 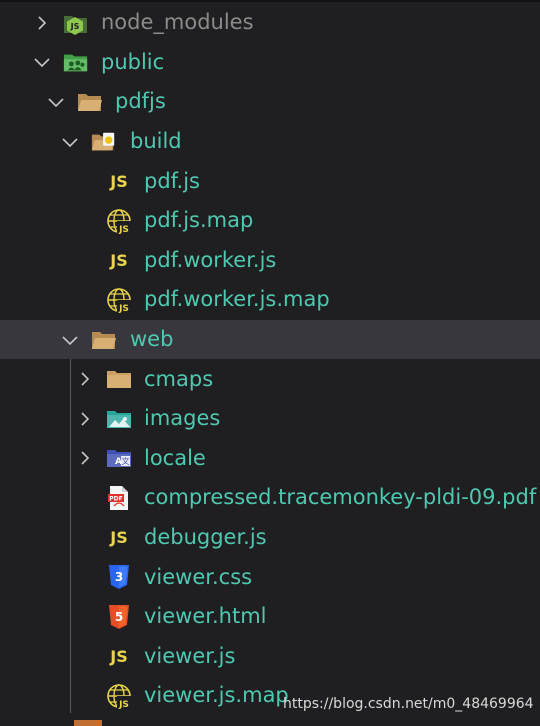 What do you see at coordinates (175, 457) in the screenshot?
I see `tree-item-label: locale` at bounding box center [175, 457].